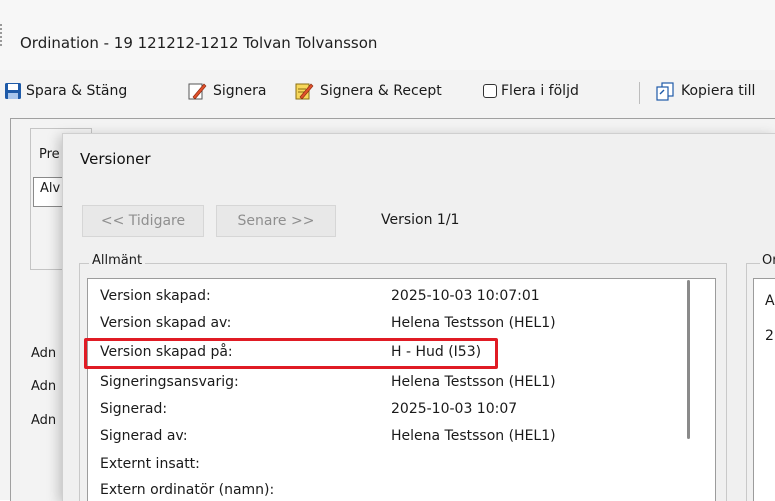  What do you see at coordinates (115, 159) in the screenshot?
I see `dialog-title: Versioner` at bounding box center [115, 159].